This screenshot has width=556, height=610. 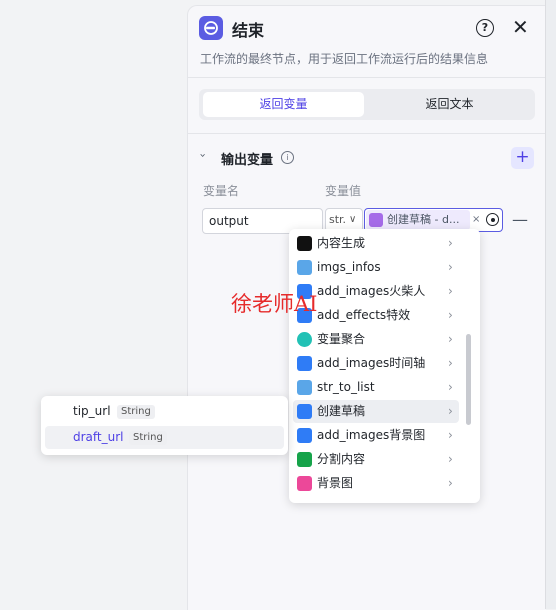 What do you see at coordinates (376, 483) in the screenshot?
I see `list-item: 背景图 ›` at bounding box center [376, 483].